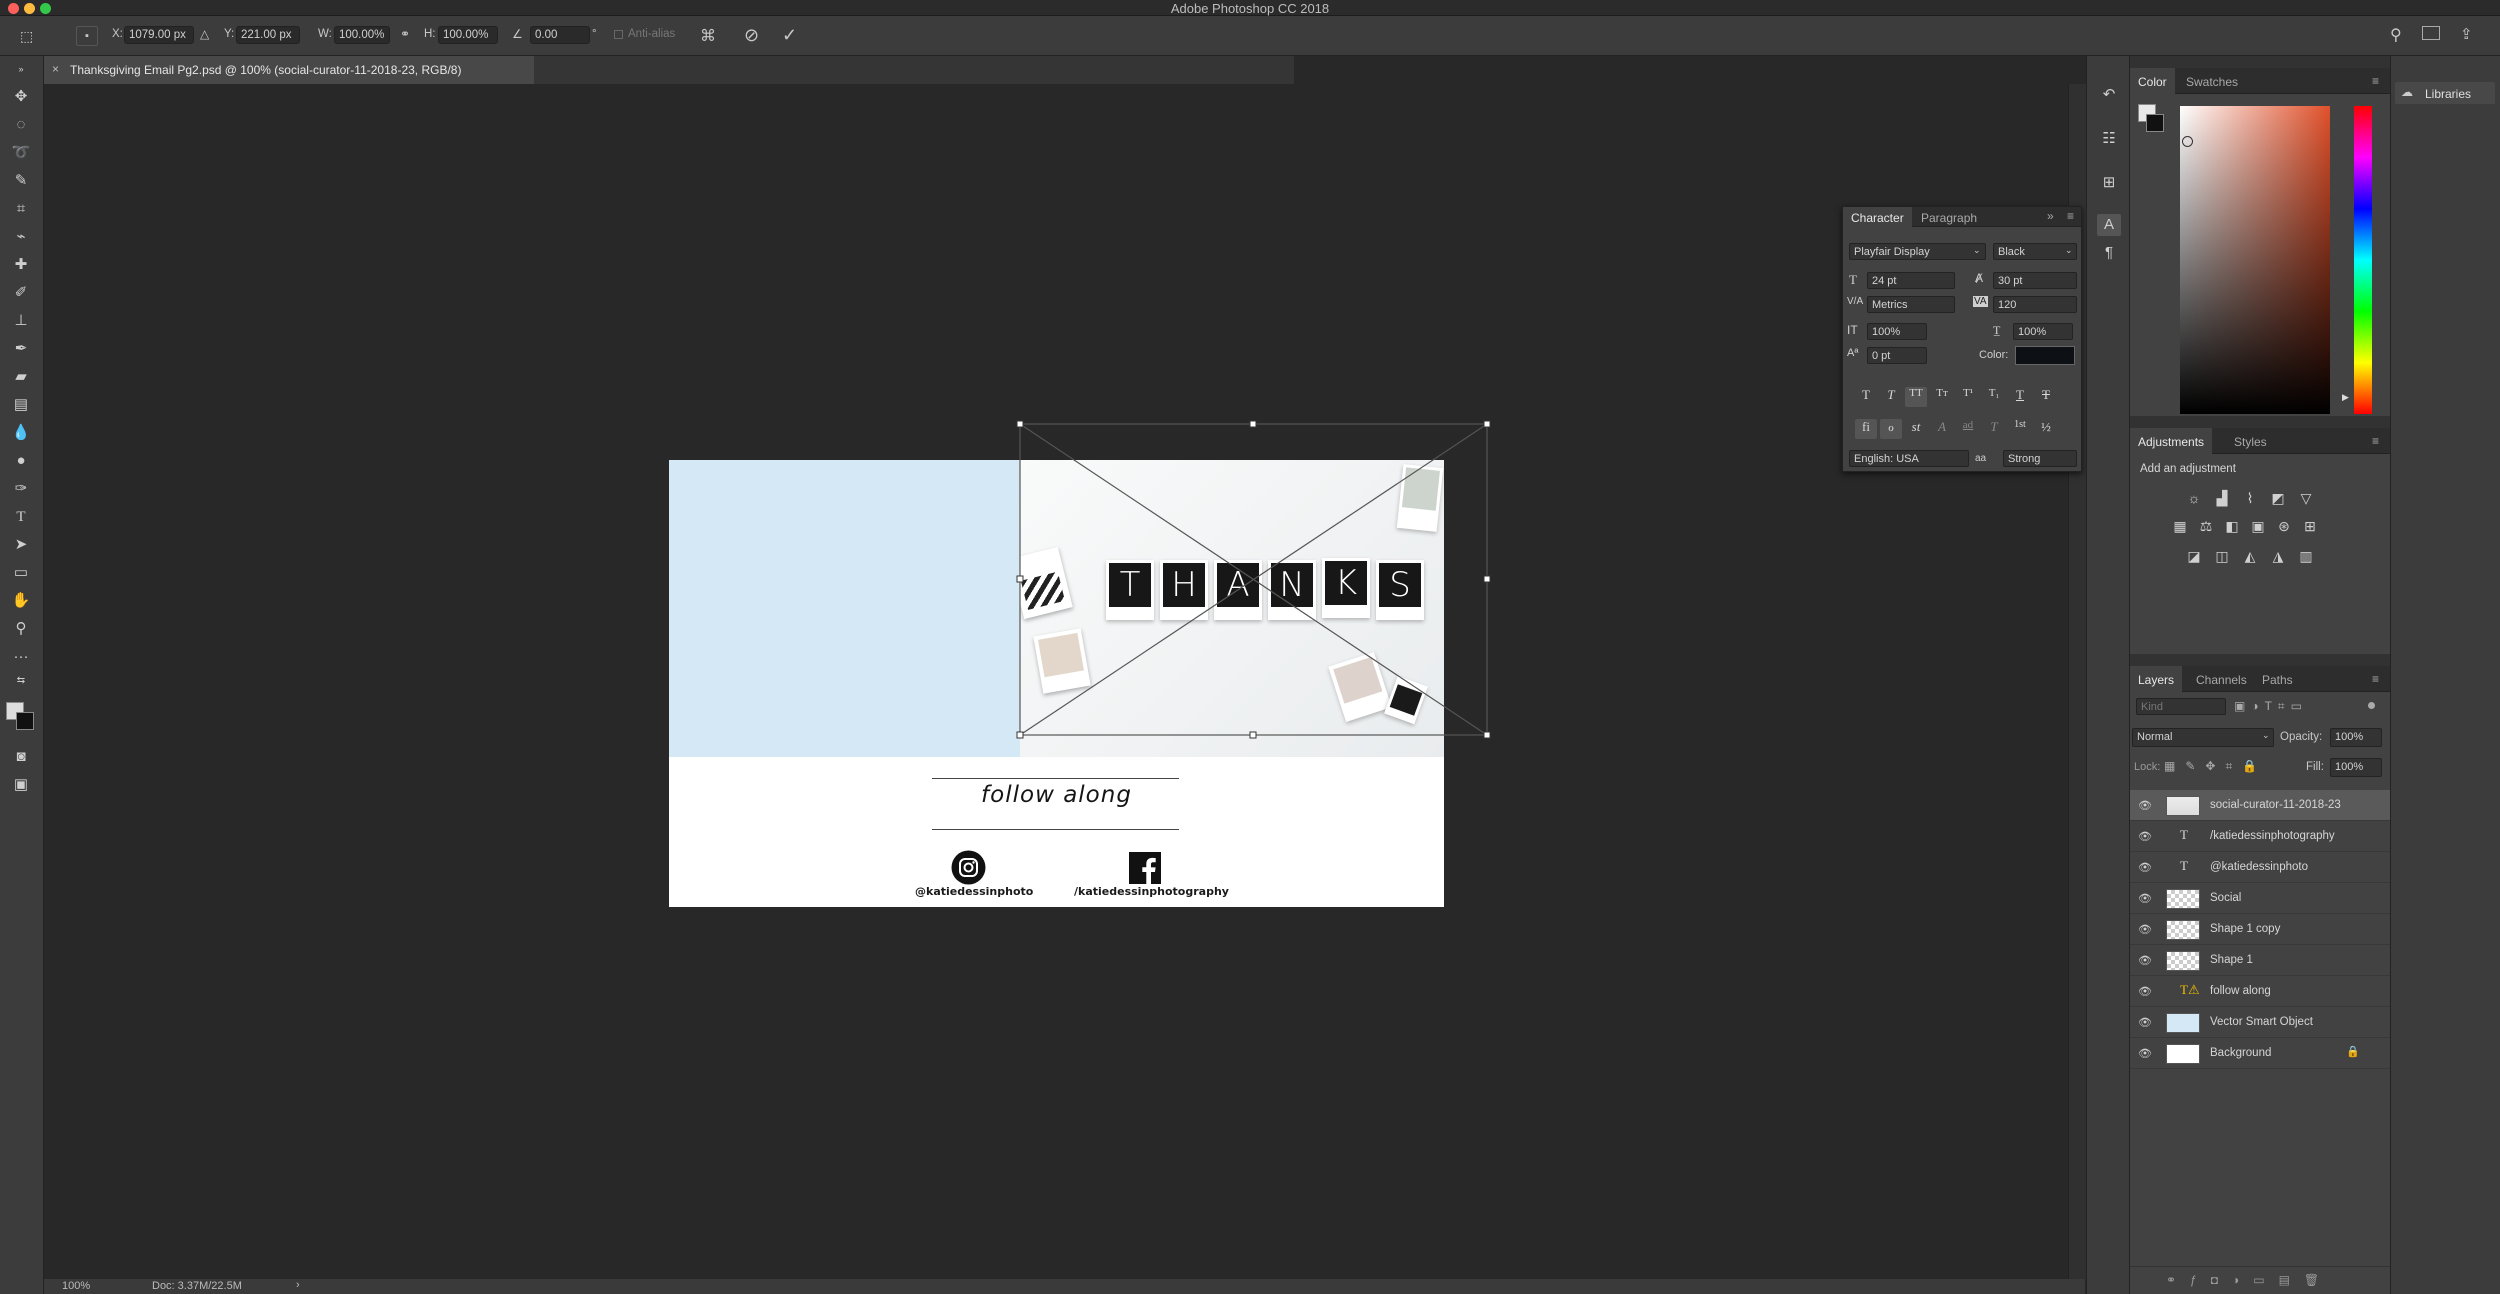 The width and height of the screenshot is (2500, 1294). I want to click on tab-layers: Layers, so click(2156, 679).